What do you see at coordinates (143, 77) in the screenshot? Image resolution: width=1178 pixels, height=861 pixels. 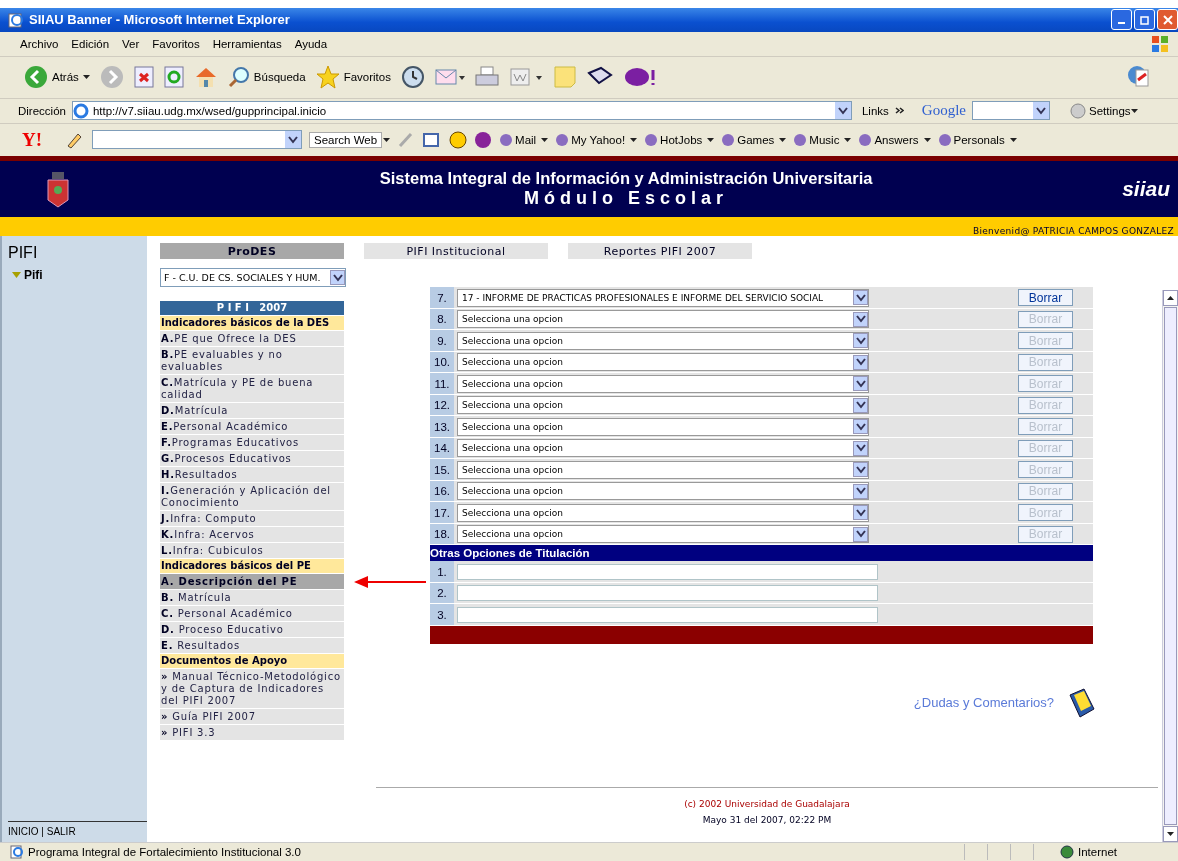 I see `stop-icon` at bounding box center [143, 77].